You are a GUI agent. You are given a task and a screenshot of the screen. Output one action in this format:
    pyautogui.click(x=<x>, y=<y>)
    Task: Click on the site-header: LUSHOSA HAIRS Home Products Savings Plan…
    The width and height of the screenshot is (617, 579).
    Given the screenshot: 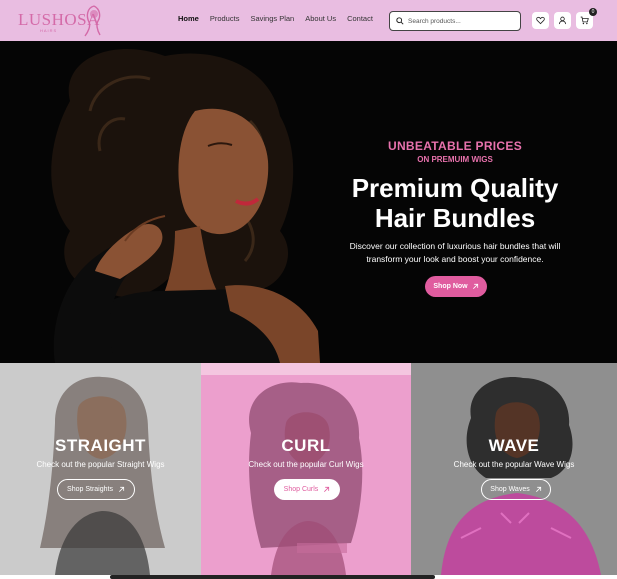 What is the action you would take?
    pyautogui.click(x=308, y=20)
    